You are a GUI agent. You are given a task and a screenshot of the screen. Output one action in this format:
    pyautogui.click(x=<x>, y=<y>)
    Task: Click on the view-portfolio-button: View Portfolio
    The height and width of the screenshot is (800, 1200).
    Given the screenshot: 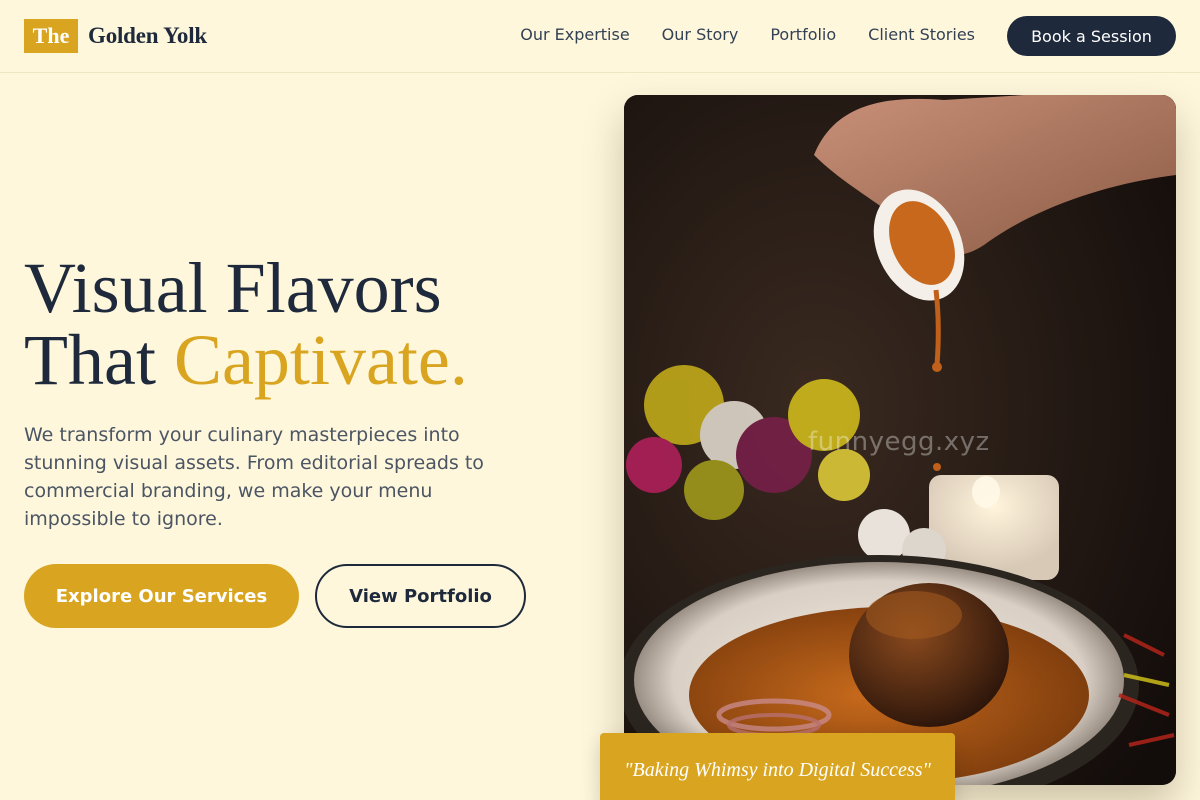 What is the action you would take?
    pyautogui.click(x=420, y=596)
    